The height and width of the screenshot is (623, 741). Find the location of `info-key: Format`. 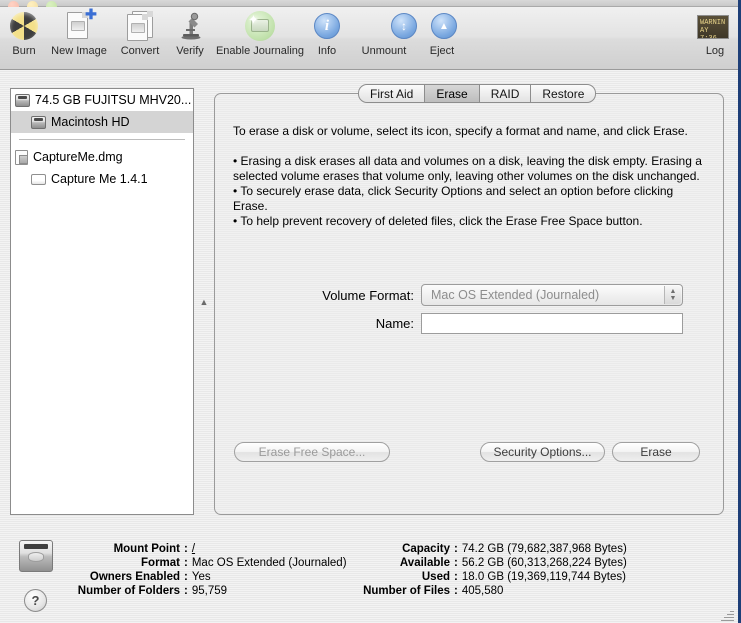

info-key: Format is located at coordinates (160, 563).